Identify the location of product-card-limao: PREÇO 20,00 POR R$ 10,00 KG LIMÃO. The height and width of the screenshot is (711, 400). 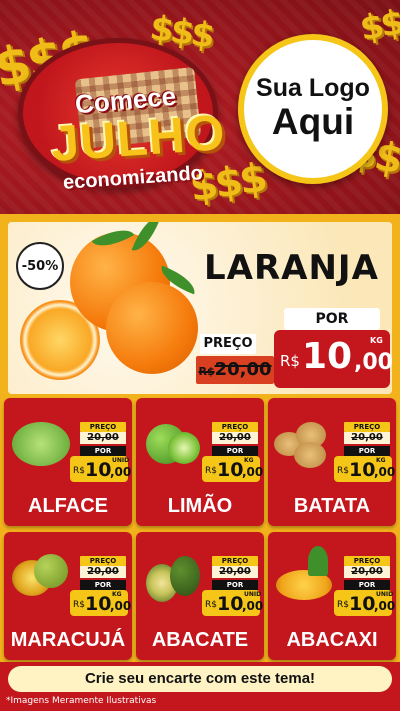
(200, 462).